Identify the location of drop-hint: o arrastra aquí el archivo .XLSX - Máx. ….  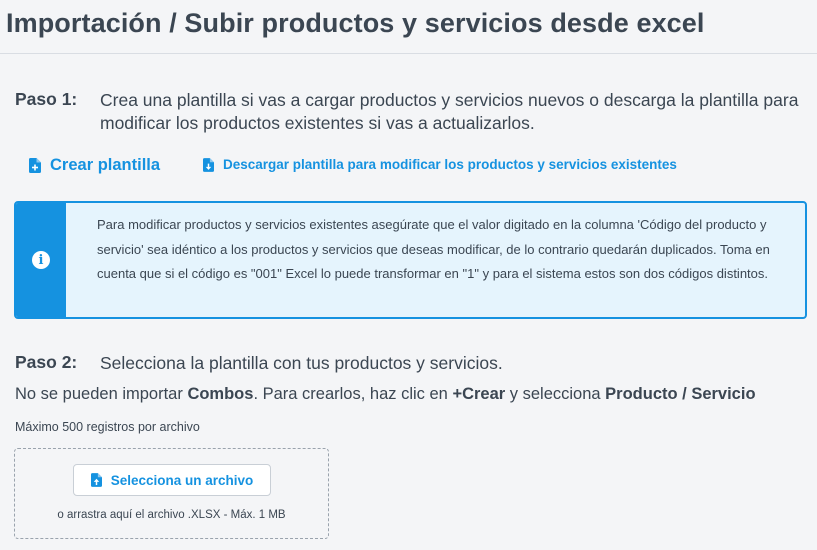
(171, 515).